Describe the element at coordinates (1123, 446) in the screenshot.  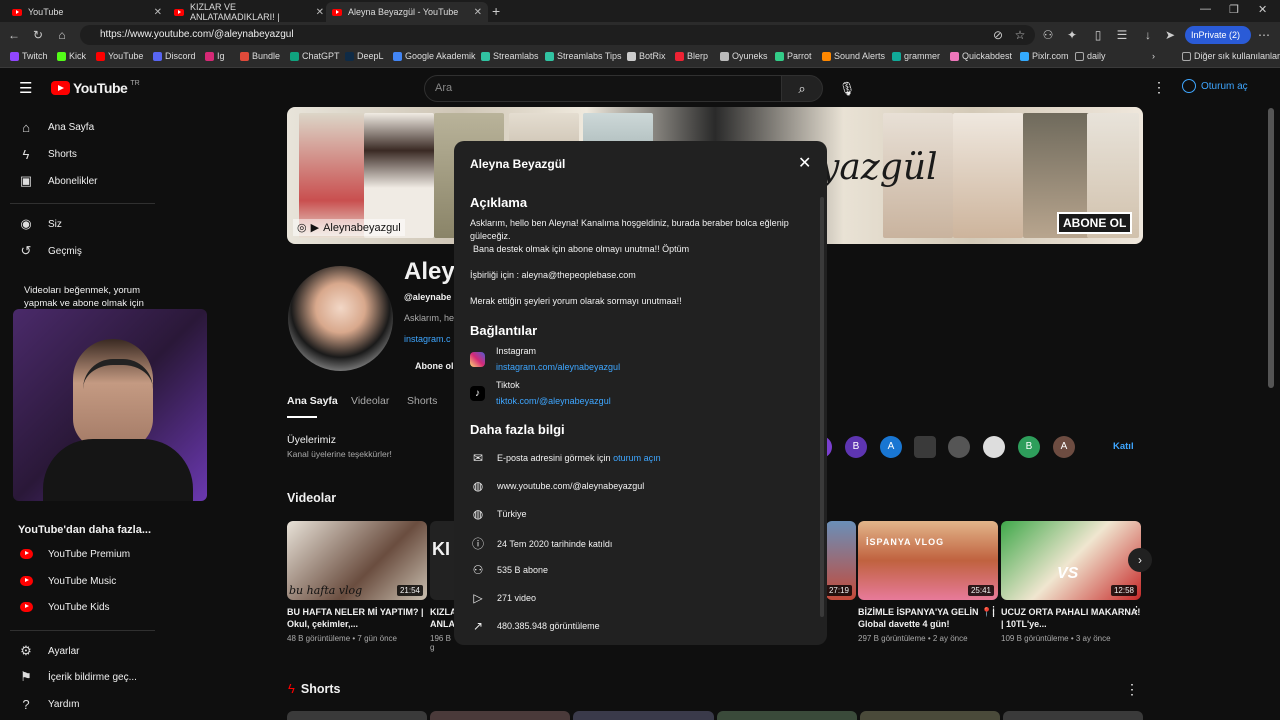
I see `join-button: Katıl` at that location.